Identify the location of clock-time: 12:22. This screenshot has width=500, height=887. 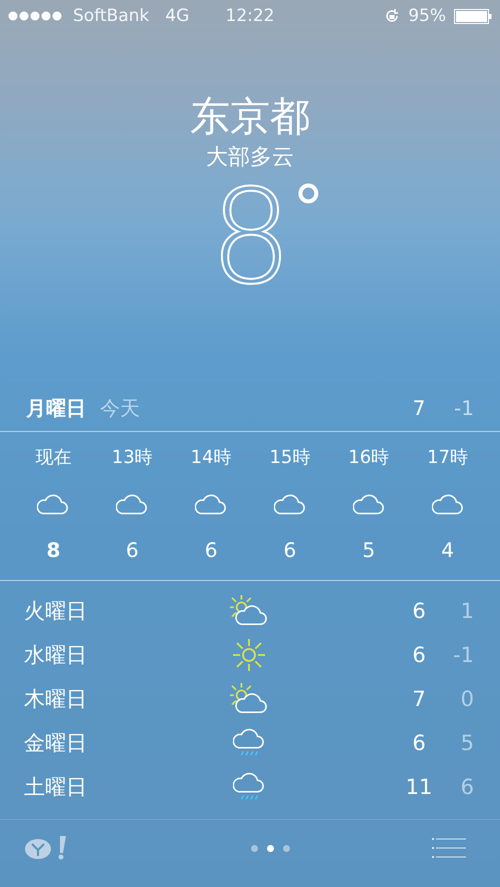
(250, 16).